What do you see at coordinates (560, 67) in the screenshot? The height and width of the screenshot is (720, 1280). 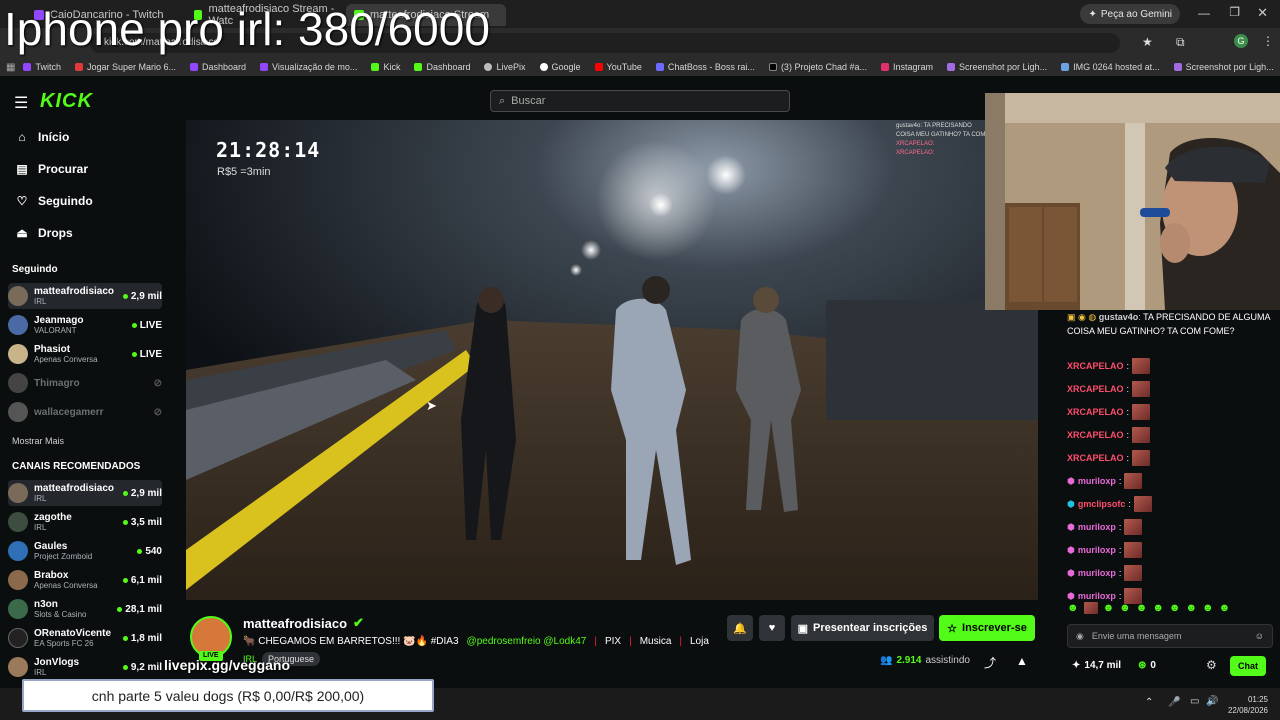 I see `bookmark-item: Google` at bounding box center [560, 67].